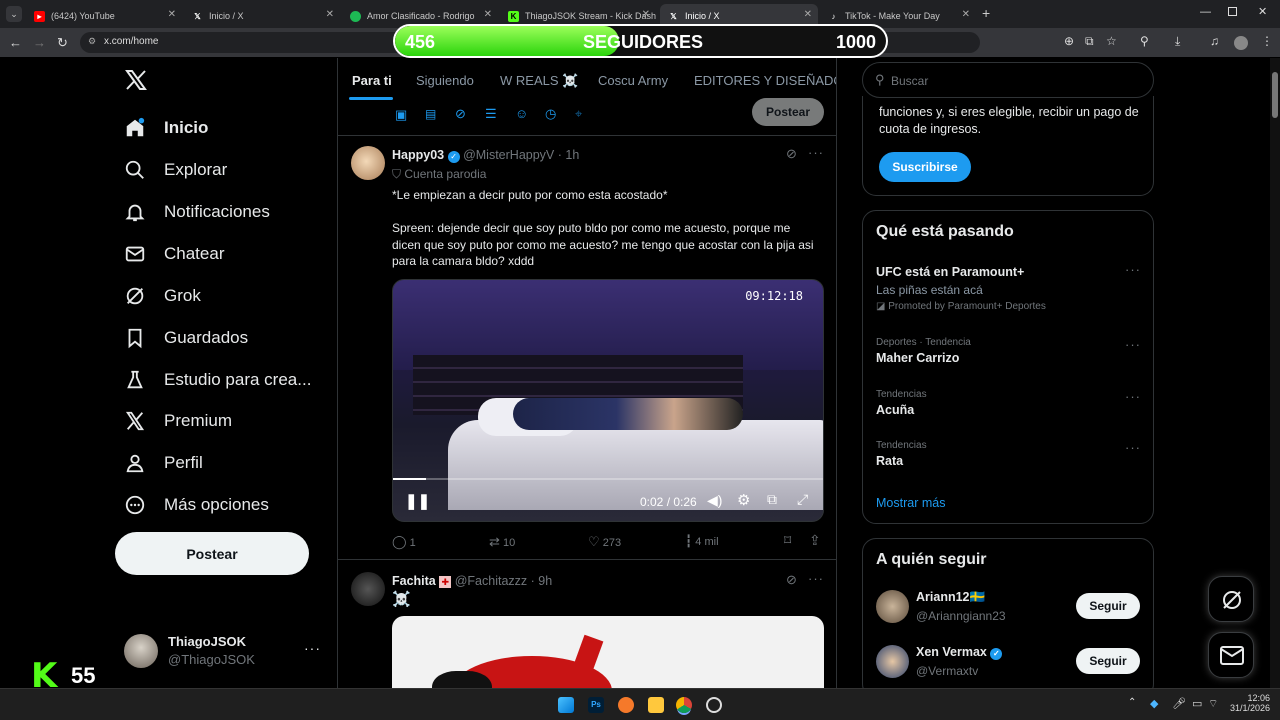 This screenshot has width=1280, height=720. Describe the element at coordinates (566, 705) in the screenshot. I see `windows-start-icon` at that location.